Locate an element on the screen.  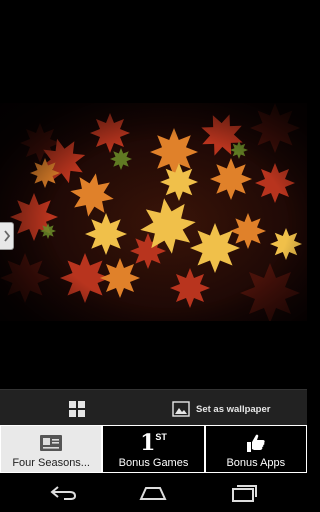
tab-label: Bonus Apps is located at coordinates (256, 463).